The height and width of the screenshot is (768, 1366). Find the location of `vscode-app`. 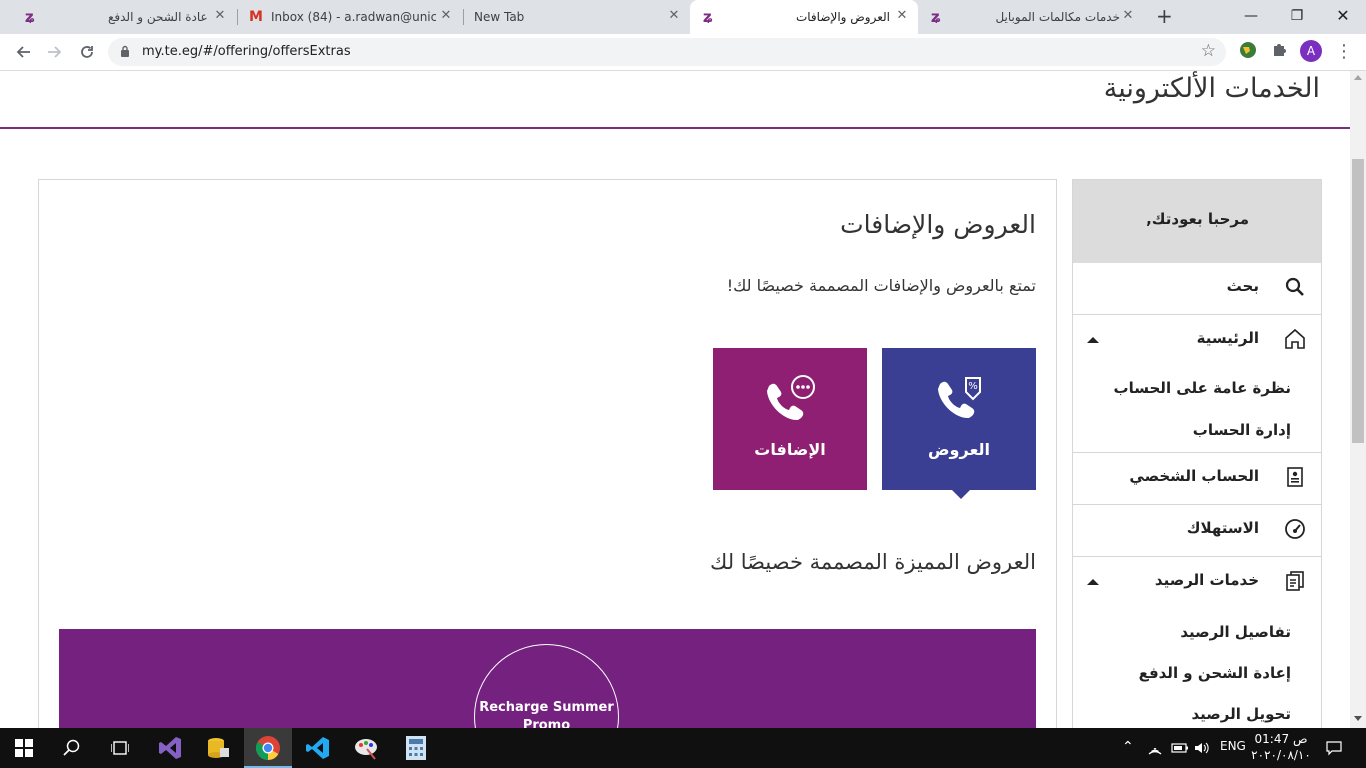

vscode-app is located at coordinates (318, 748).